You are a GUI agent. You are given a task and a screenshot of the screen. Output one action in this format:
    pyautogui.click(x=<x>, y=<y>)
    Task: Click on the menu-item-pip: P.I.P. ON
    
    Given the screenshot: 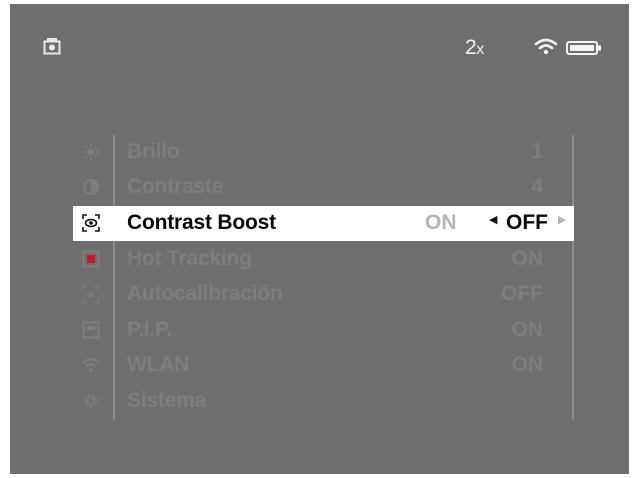 What is the action you would take?
    pyautogui.click(x=319, y=330)
    